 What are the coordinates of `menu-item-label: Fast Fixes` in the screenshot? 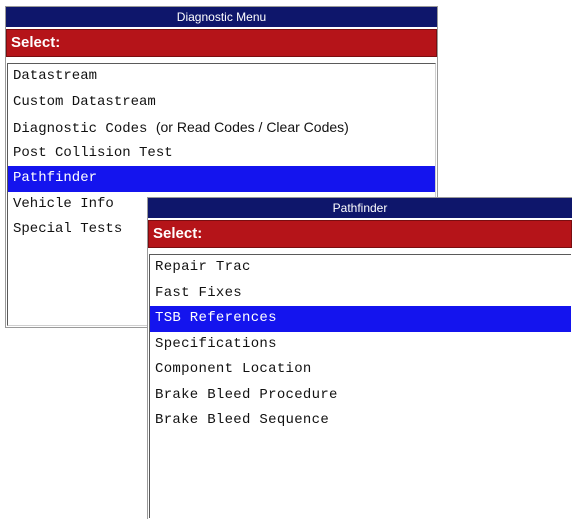 It's located at (199, 292).